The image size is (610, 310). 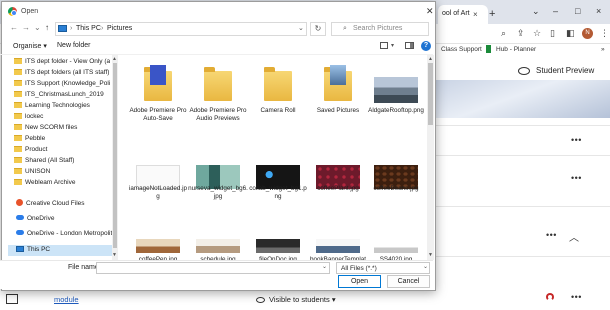 What do you see at coordinates (338, 103) in the screenshot?
I see `file-item: Saved Pictures` at bounding box center [338, 103].